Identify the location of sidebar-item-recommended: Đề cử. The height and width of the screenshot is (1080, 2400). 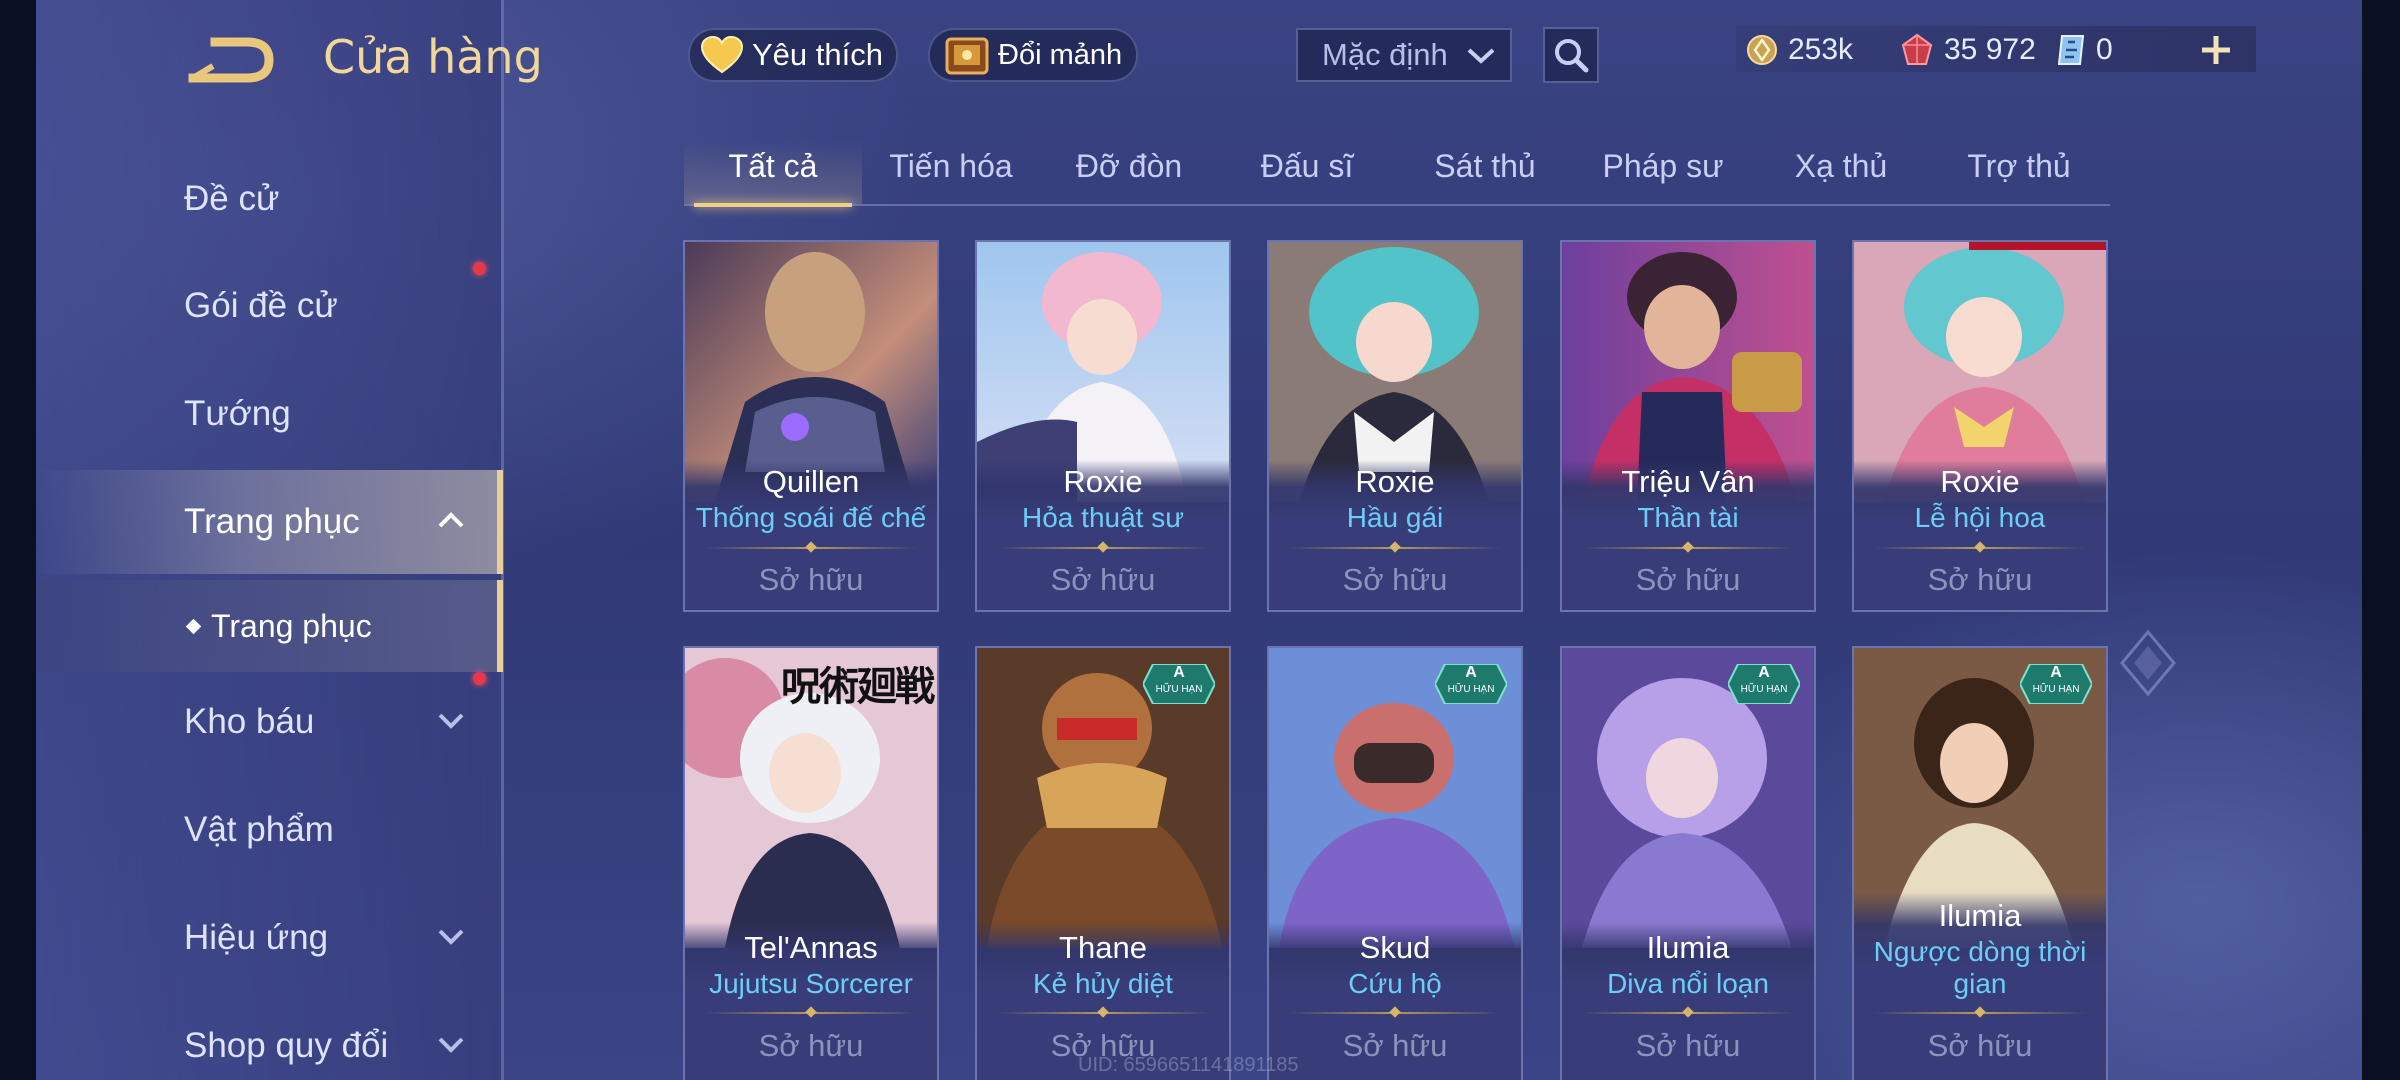
(268, 199).